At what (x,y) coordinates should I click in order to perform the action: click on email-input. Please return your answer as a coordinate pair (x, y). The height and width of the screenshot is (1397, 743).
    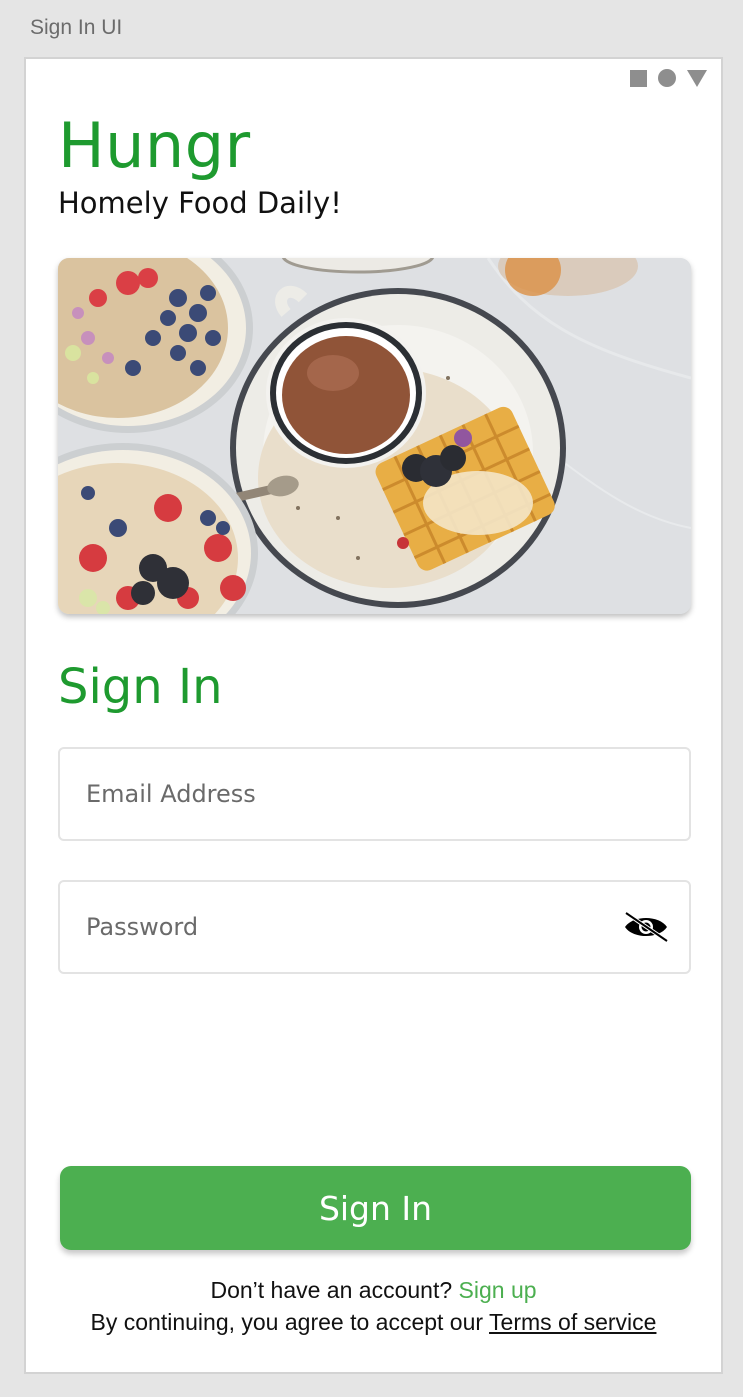
    Looking at the image, I should click on (374, 794).